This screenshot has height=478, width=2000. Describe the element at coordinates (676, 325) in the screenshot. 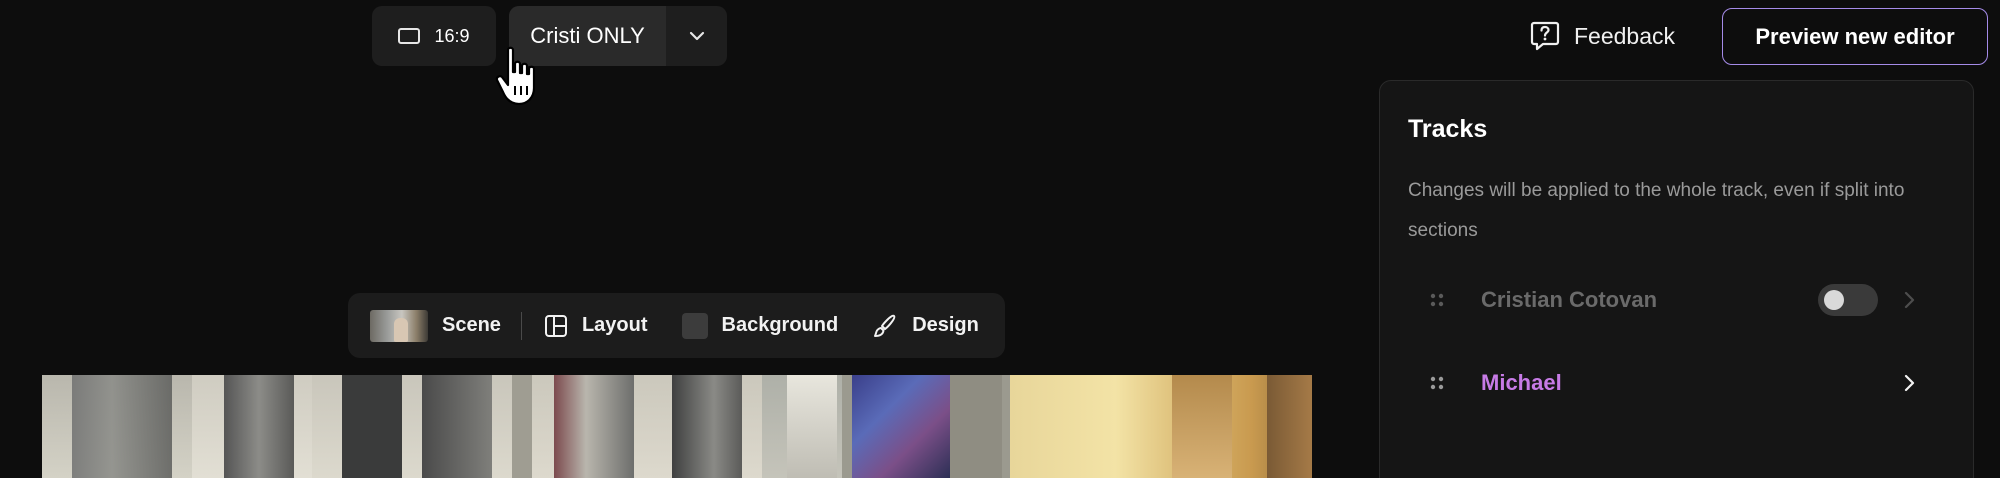

I see `scene-toolbar: Scene Layout Background Design` at that location.